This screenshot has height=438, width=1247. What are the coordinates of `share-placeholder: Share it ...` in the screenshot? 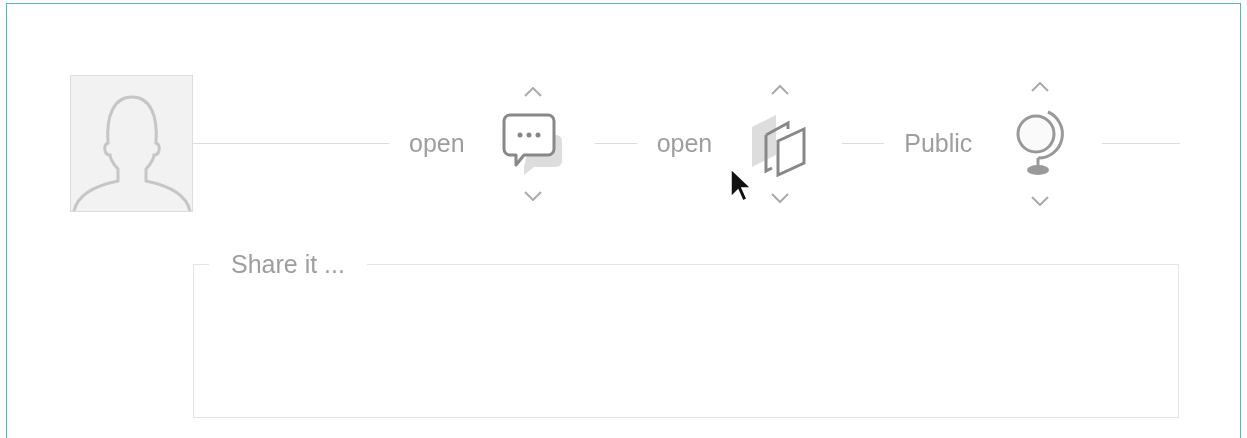 It's located at (288, 264).